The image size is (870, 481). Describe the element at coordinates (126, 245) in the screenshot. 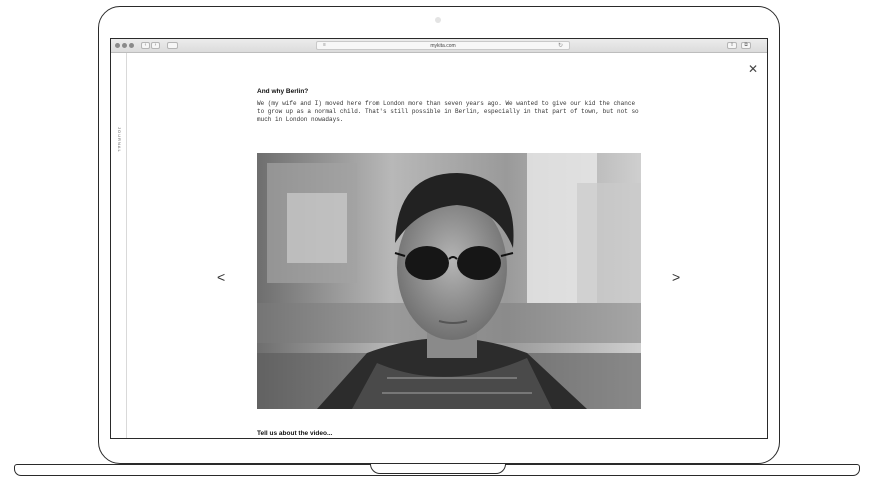

I see `sidebar-divider` at that location.